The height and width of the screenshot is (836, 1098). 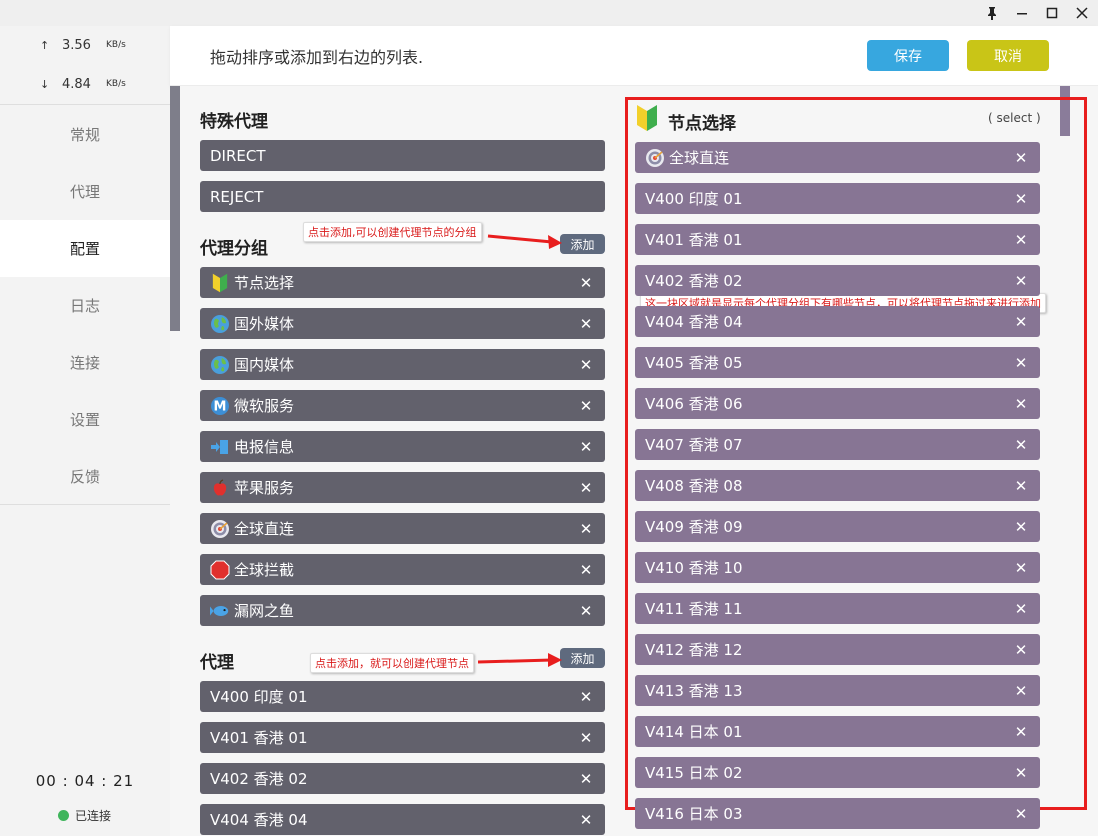 I want to click on proxies-title: 代理, so click(x=217, y=663).